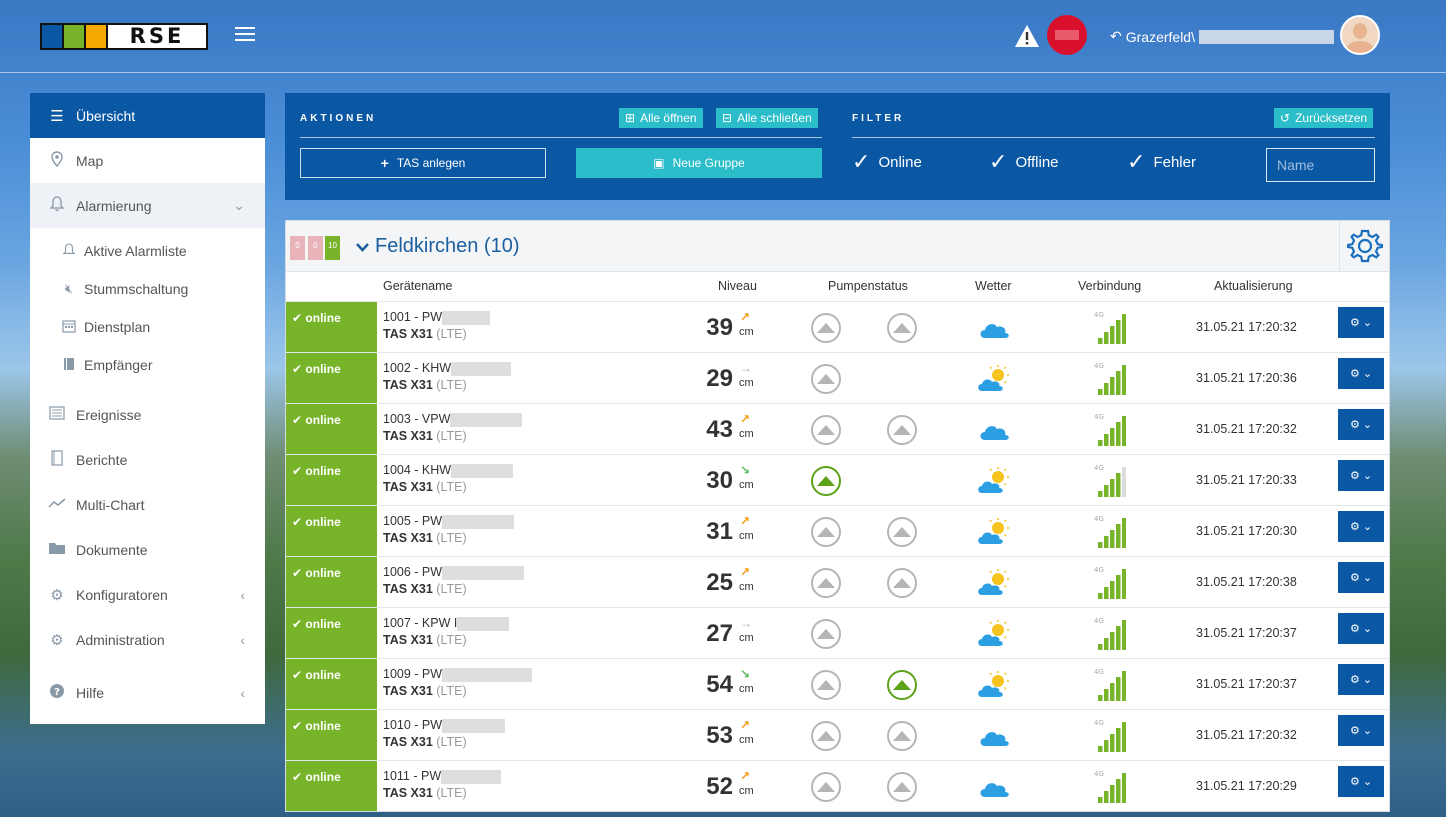 This screenshot has width=1446, height=817. What do you see at coordinates (723, 36) in the screenshot?
I see `top-bar: RSE ↶ Grazerfeld\` at bounding box center [723, 36].